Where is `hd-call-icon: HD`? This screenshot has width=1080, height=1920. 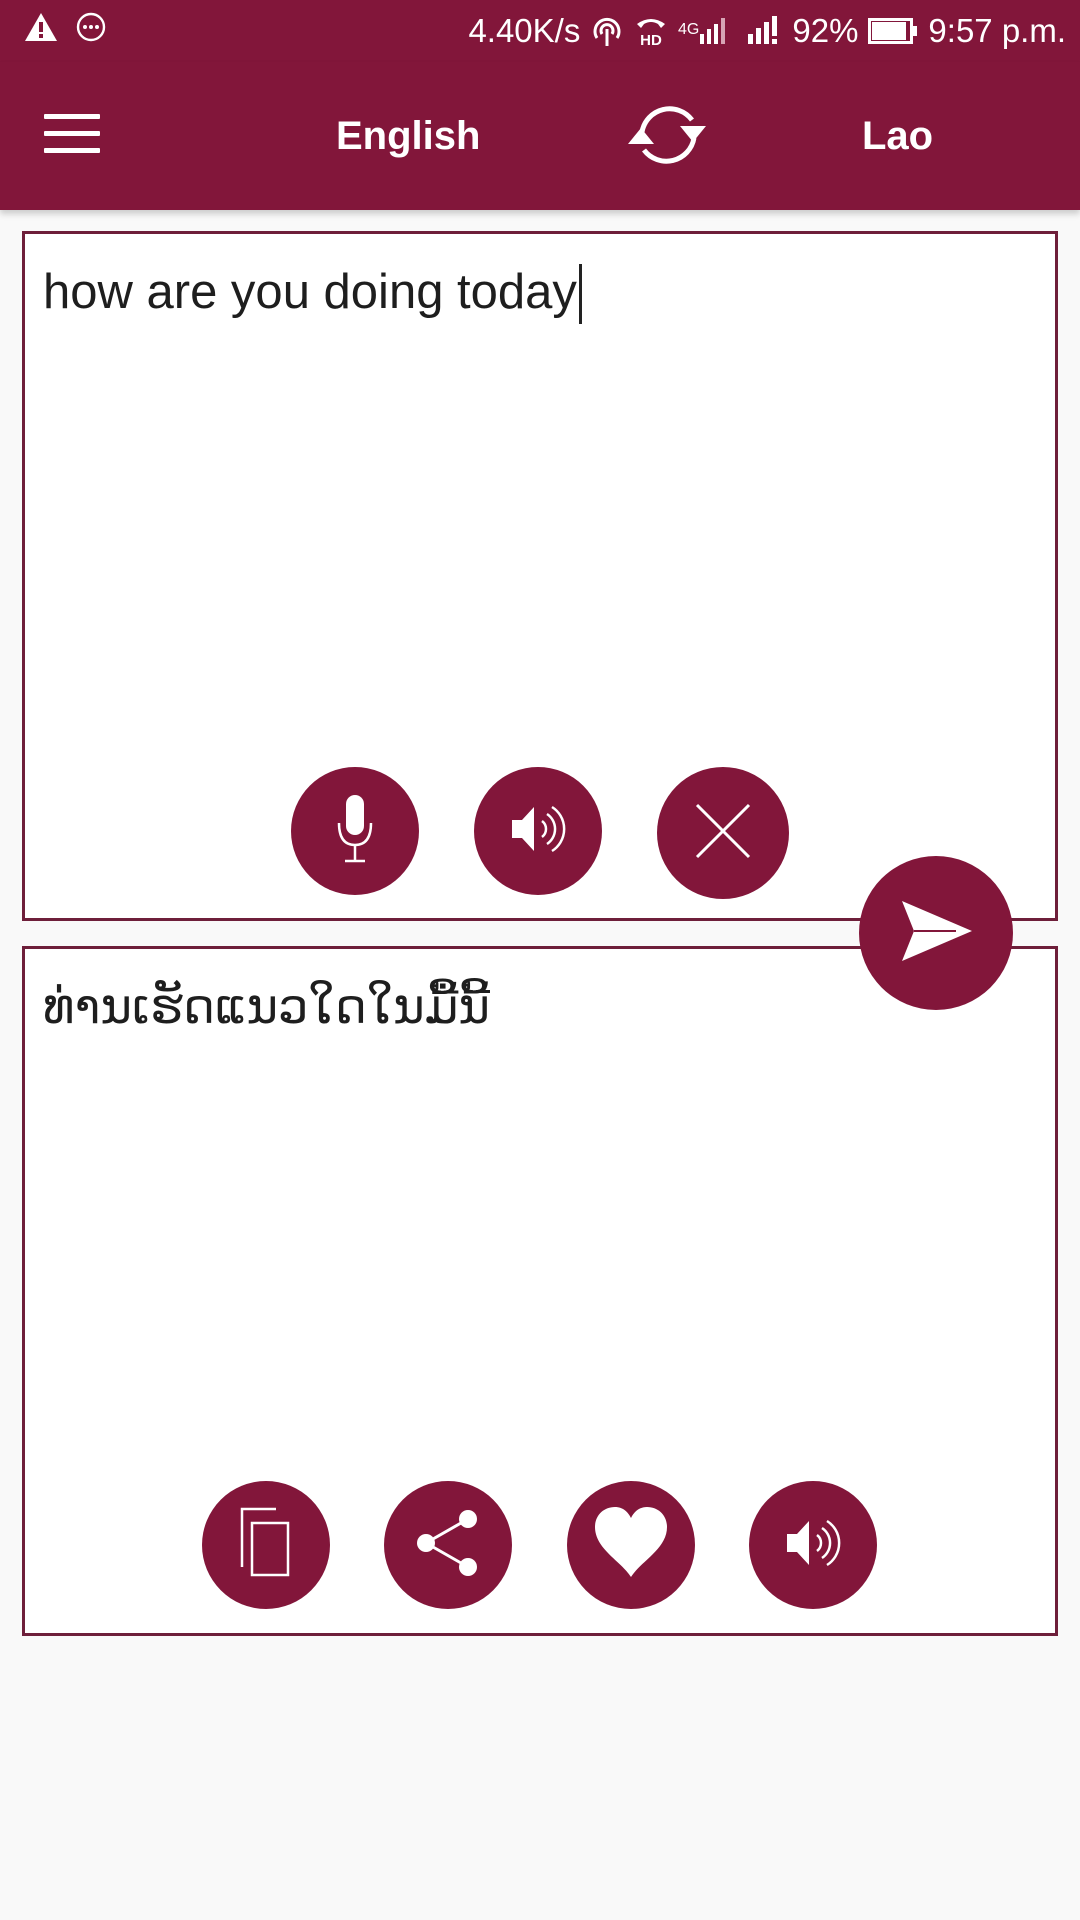
hd-call-icon: HD is located at coordinates (651, 31).